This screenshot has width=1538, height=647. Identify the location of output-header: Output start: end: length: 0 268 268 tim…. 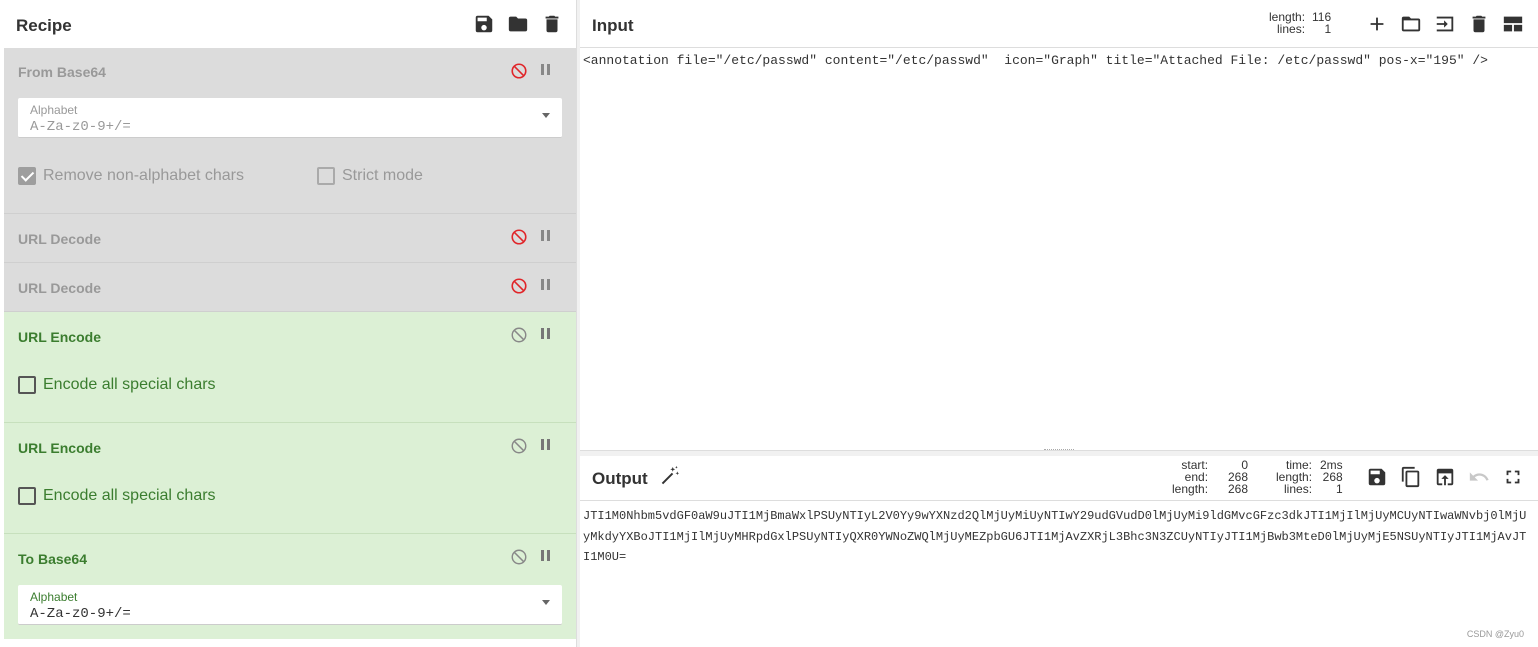
(1059, 478).